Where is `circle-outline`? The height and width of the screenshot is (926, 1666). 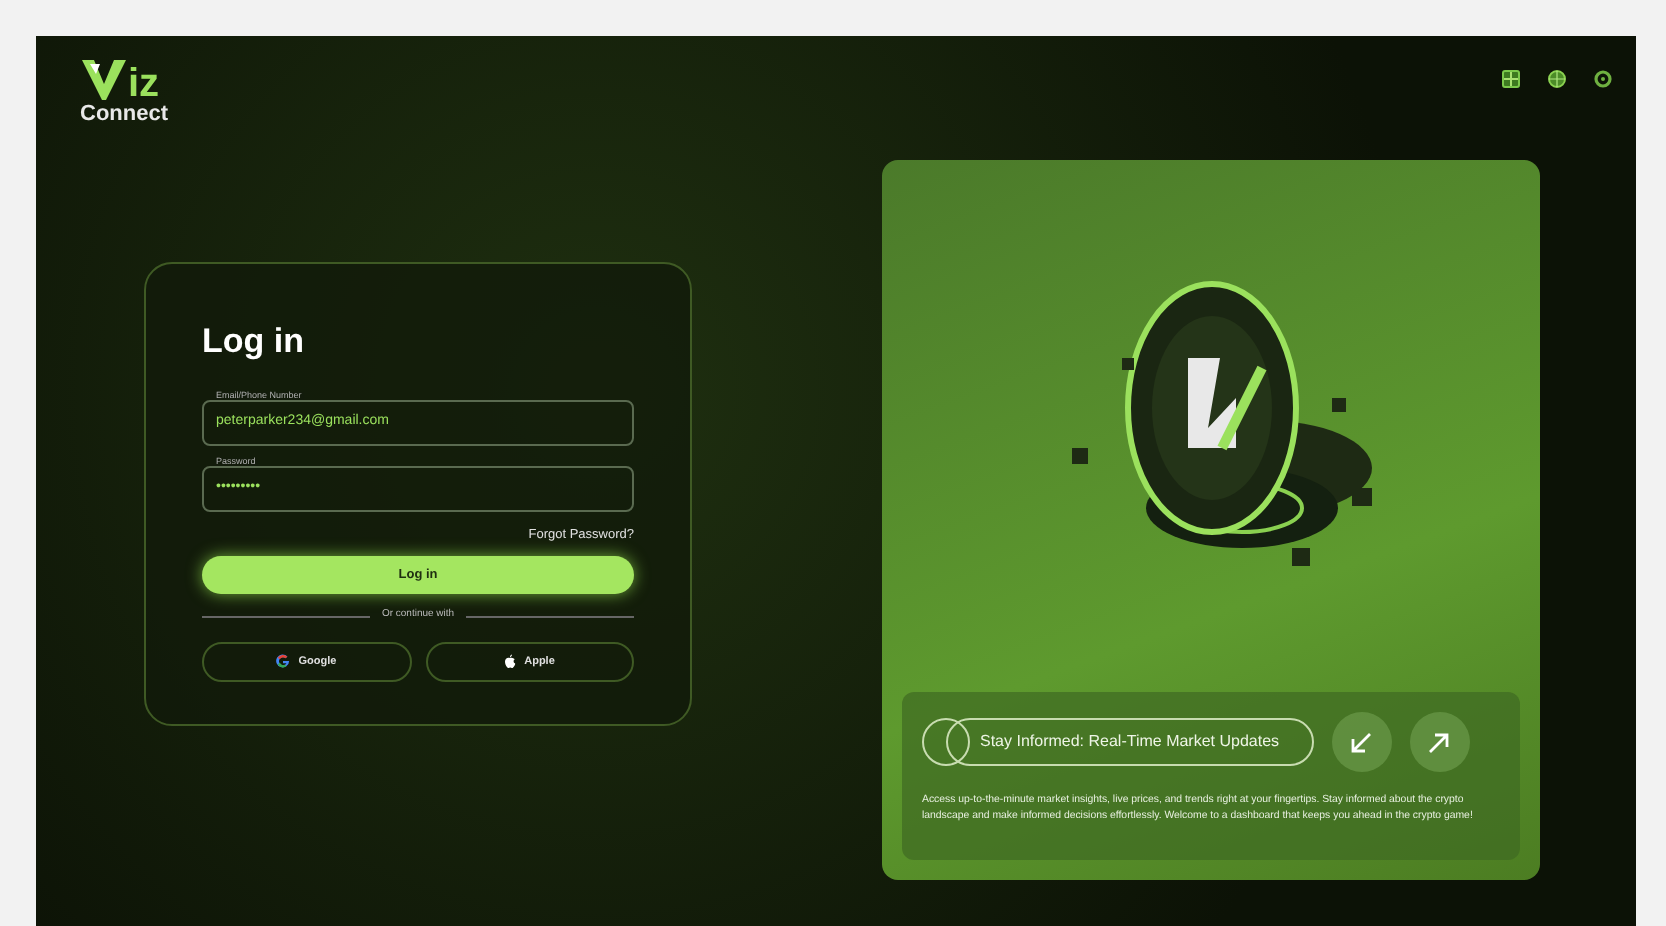 circle-outline is located at coordinates (946, 742).